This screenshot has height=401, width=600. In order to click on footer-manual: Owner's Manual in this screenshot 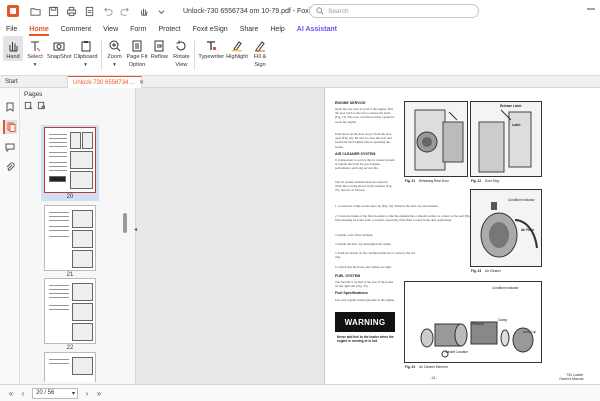, I will do `click(571, 379)`.